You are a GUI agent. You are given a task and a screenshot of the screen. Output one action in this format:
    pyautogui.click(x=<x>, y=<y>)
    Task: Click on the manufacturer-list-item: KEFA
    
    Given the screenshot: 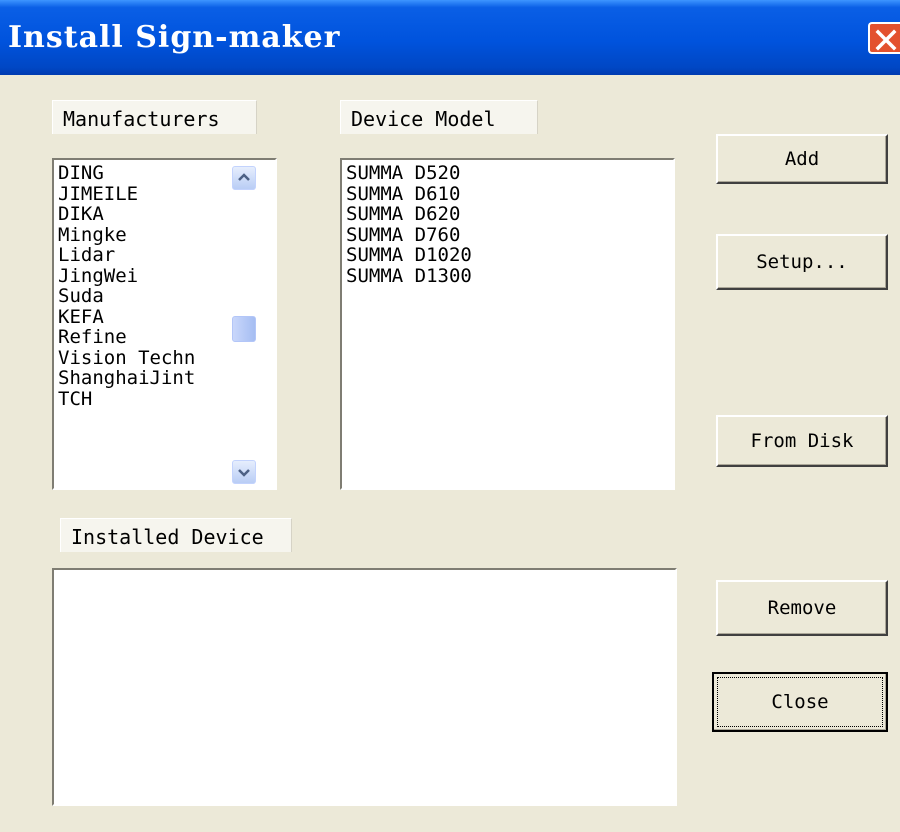 What is the action you would take?
    pyautogui.click(x=144, y=317)
    